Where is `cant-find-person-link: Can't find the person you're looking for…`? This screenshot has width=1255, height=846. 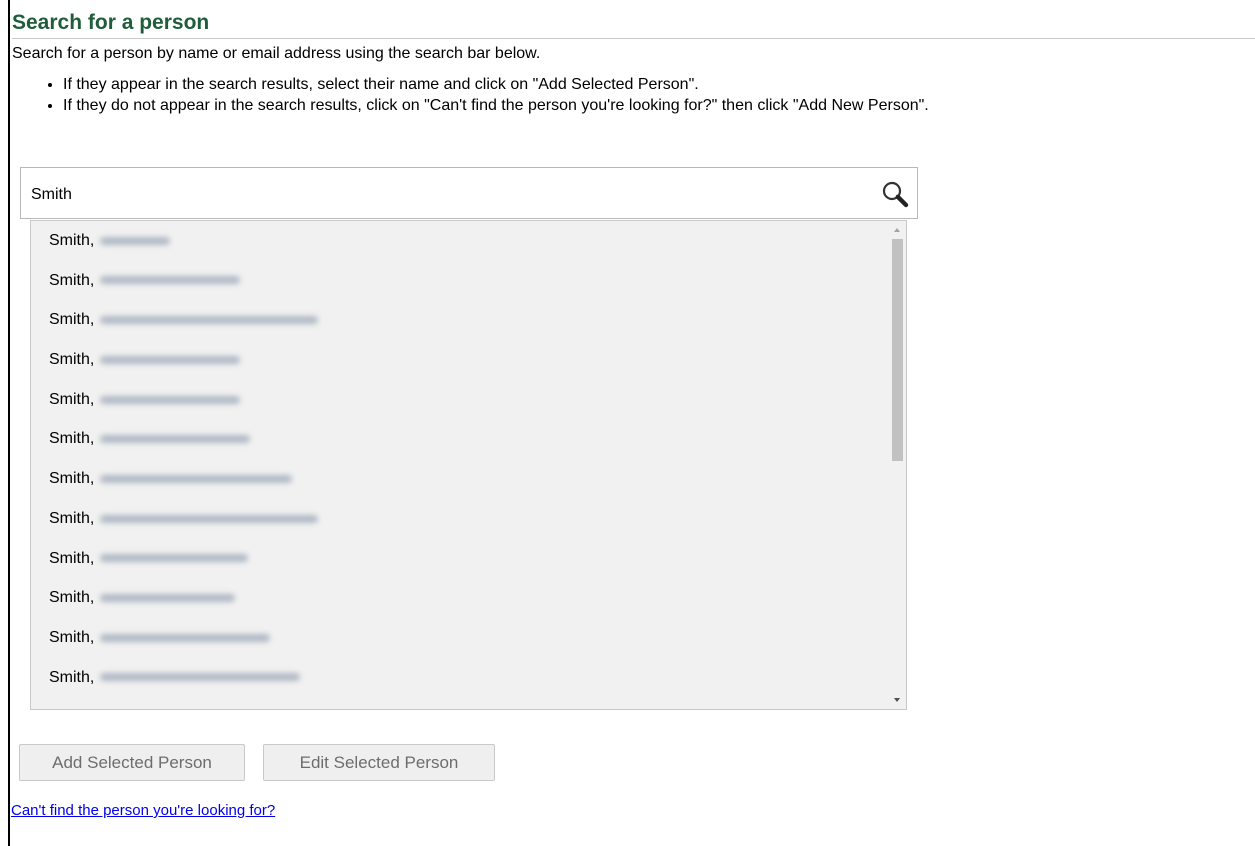
cant-find-person-link: Can't find the person you're looking for… is located at coordinates (143, 810).